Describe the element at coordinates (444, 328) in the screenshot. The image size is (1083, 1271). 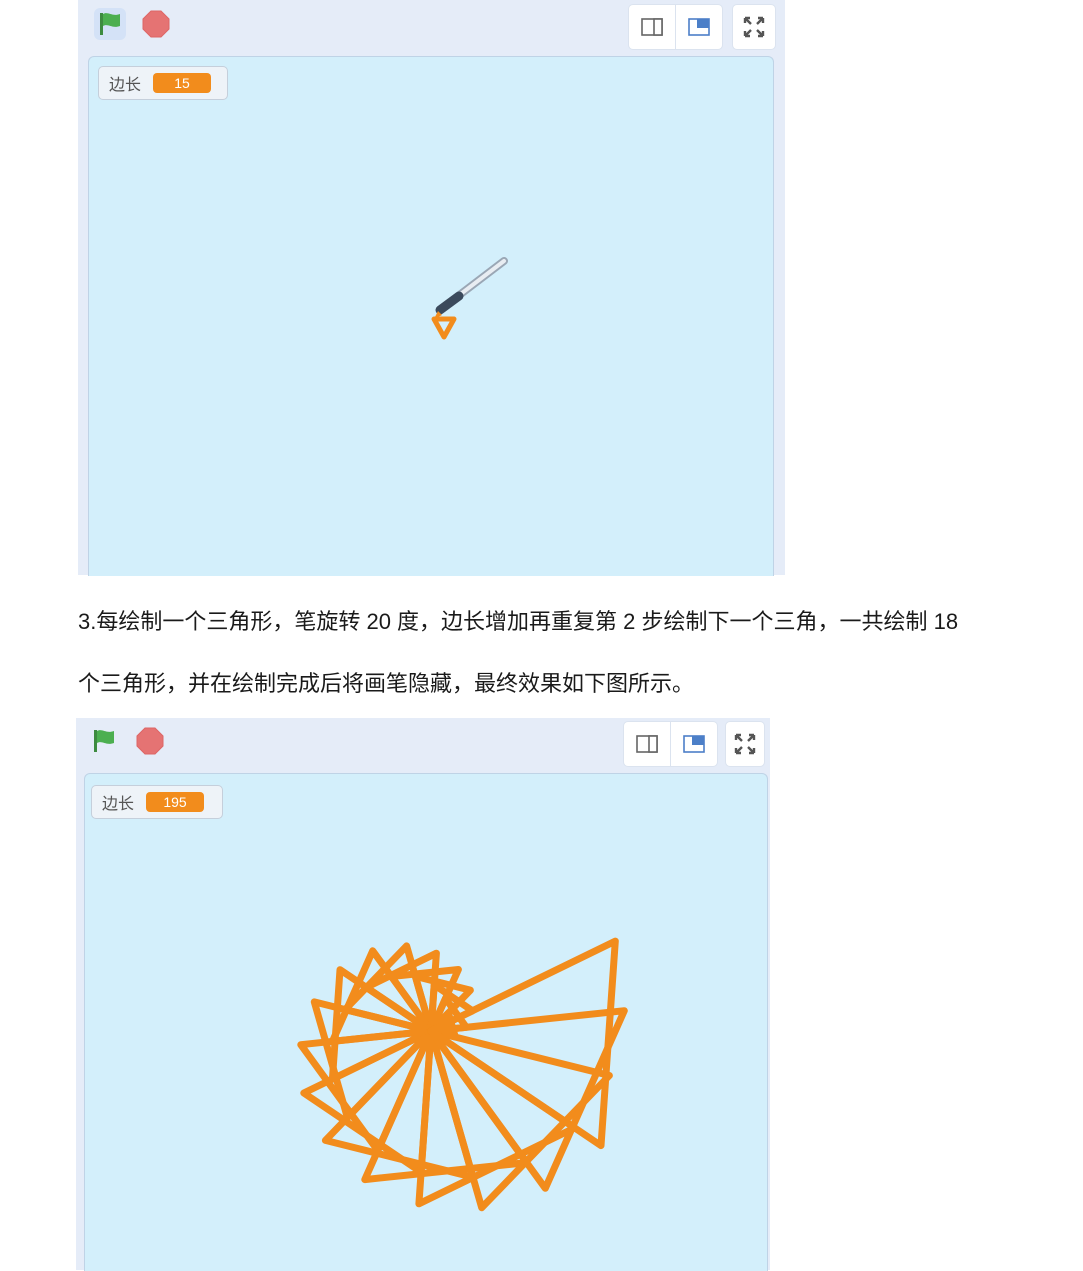
I see `small-triangle` at that location.